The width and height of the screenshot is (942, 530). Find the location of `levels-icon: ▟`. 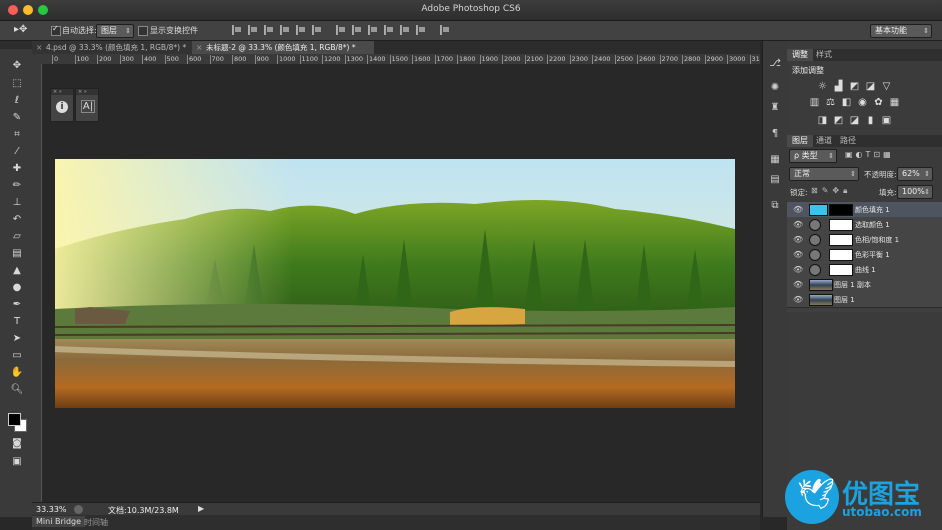

levels-icon: ▟ is located at coordinates (838, 86).